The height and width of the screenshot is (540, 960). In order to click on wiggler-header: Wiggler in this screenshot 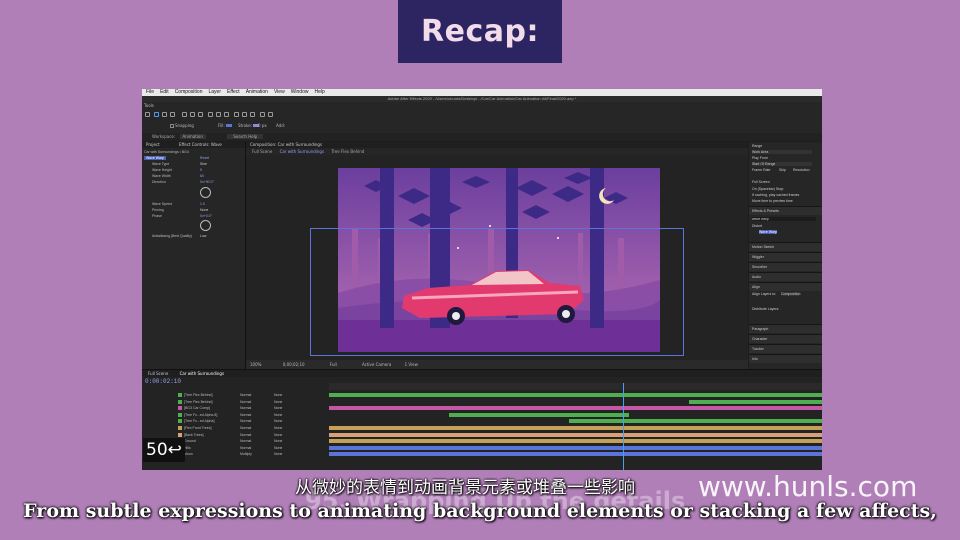, I will do `click(785, 256)`.